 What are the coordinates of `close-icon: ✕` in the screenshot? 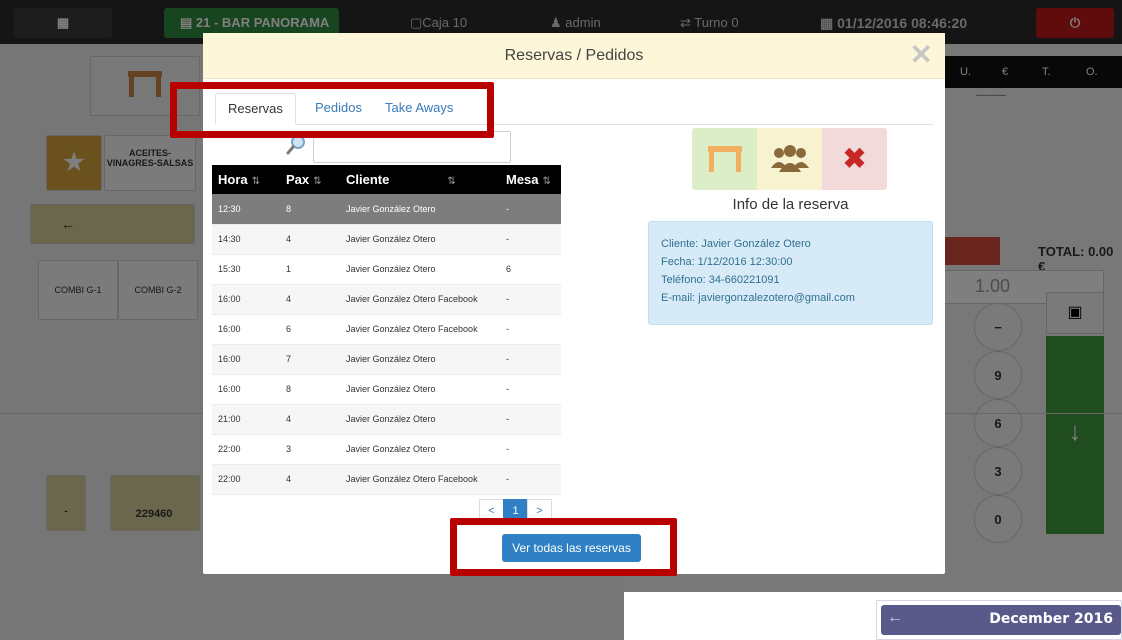 It's located at (921, 55).